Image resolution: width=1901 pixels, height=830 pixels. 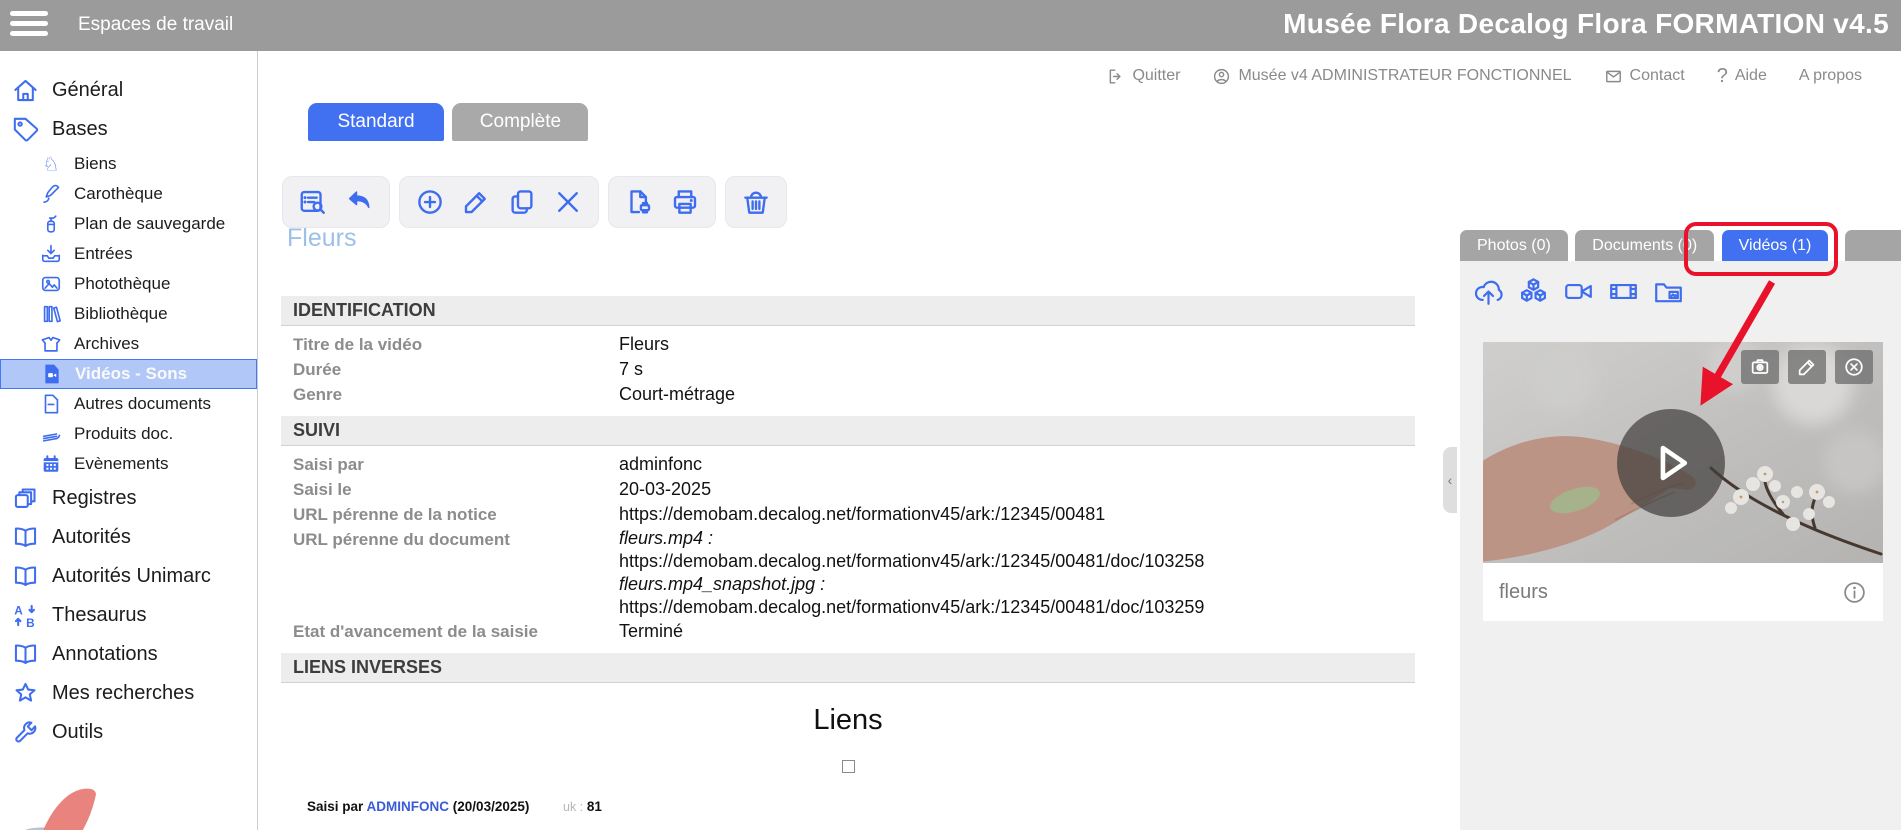 What do you see at coordinates (651, 631) in the screenshot?
I see `field-value: Terminé` at bounding box center [651, 631].